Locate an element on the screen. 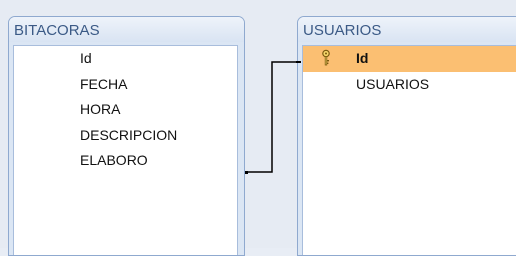  table-title-bitacoras: BITACORAS is located at coordinates (126, 29).